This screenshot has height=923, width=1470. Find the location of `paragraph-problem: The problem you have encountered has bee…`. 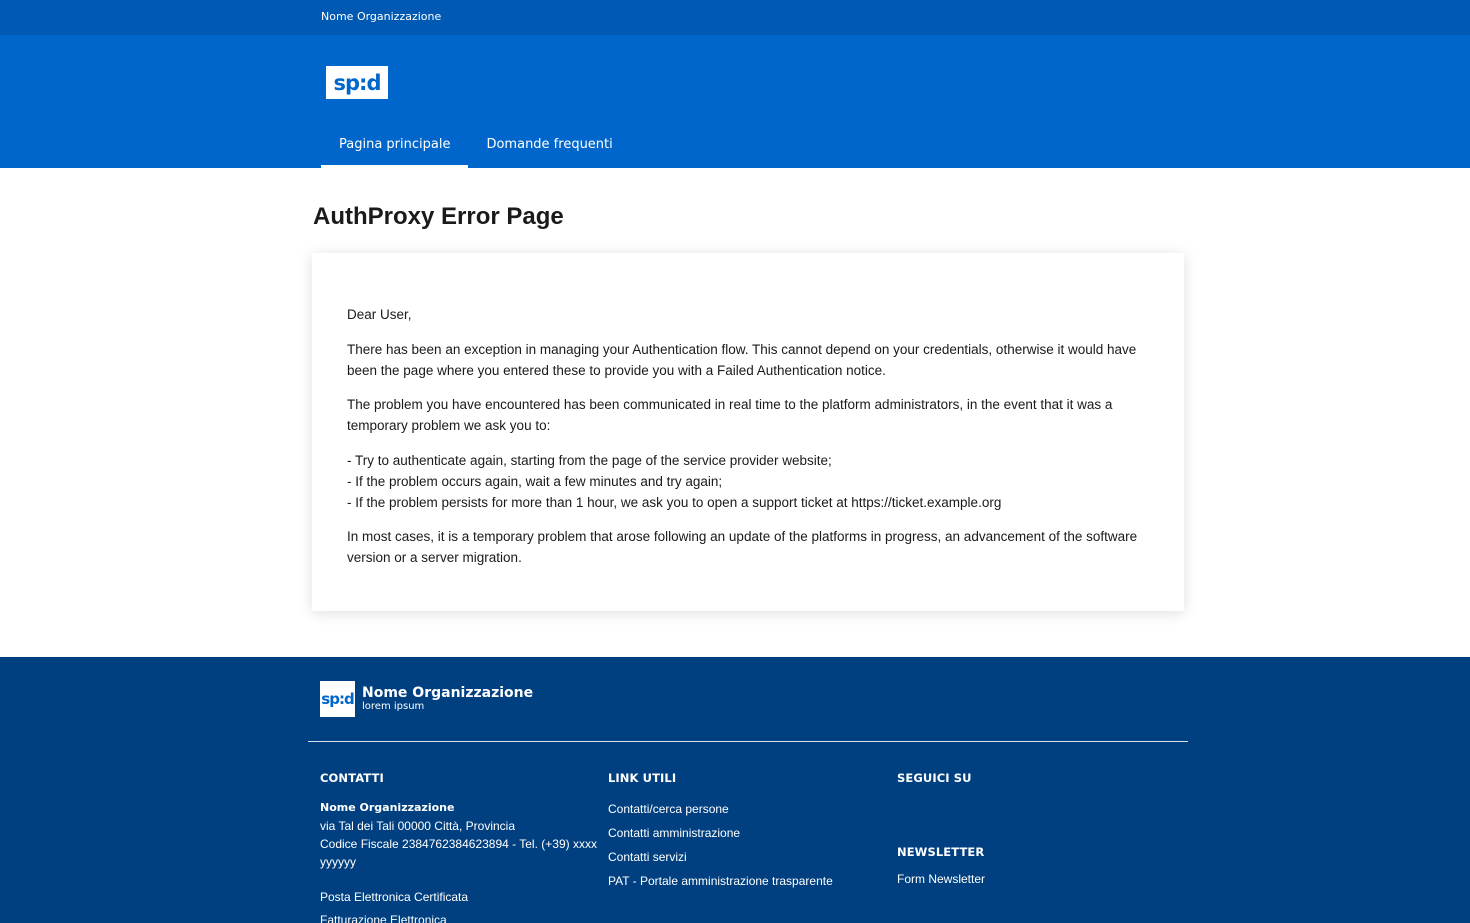

paragraph-problem: The problem you have encountered has bee… is located at coordinates (730, 415).